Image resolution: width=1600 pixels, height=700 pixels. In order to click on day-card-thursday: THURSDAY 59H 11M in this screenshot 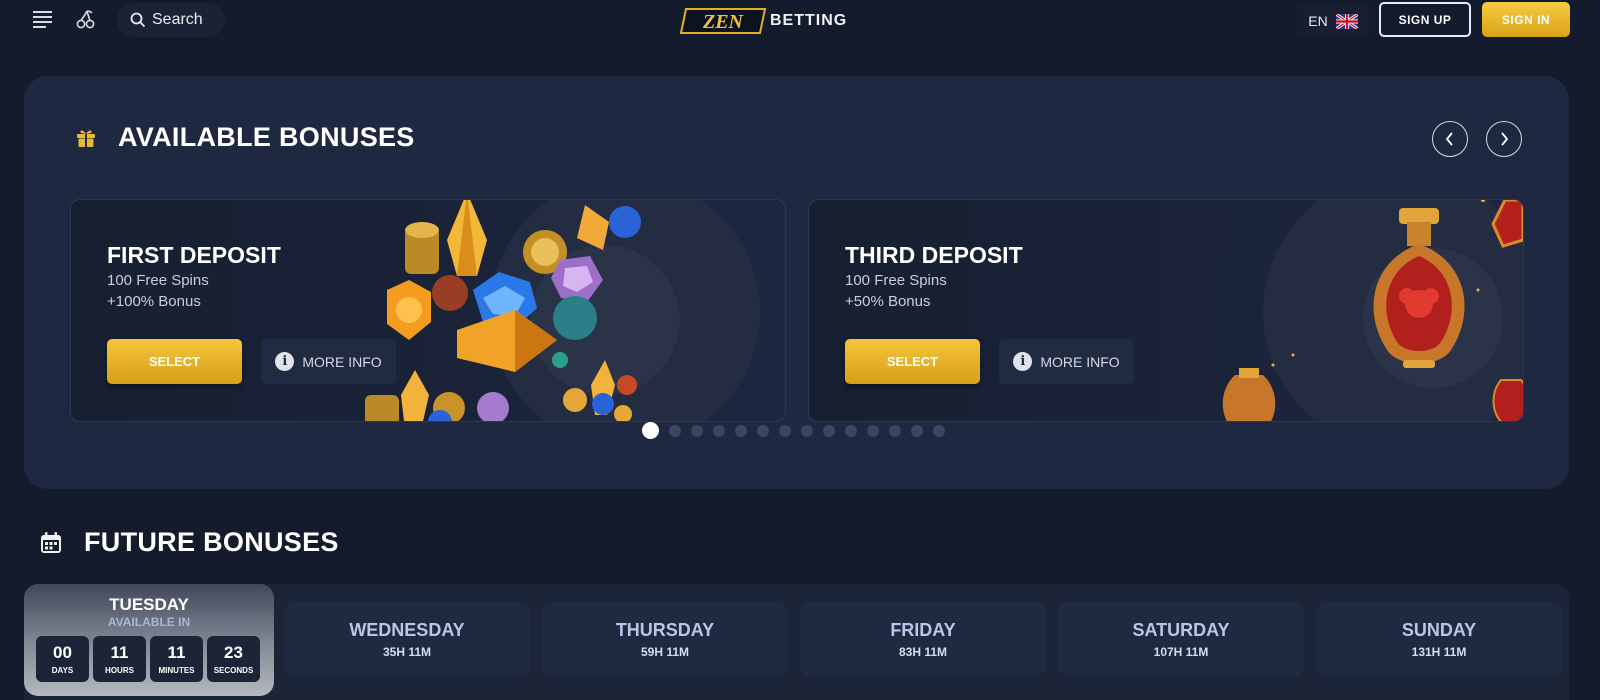, I will do `click(665, 639)`.